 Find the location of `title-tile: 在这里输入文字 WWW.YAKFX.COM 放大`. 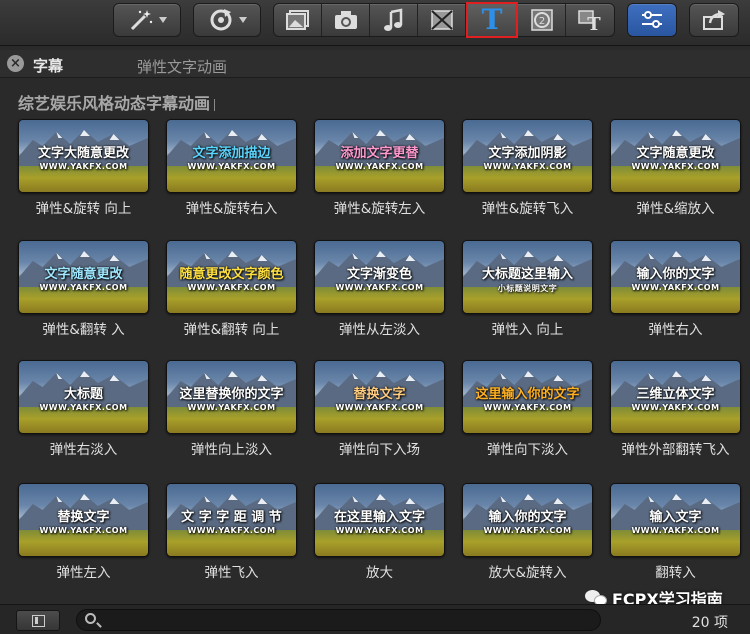

title-tile: 在这里输入文字 WWW.YAKFX.COM 放大 is located at coordinates (379, 532).